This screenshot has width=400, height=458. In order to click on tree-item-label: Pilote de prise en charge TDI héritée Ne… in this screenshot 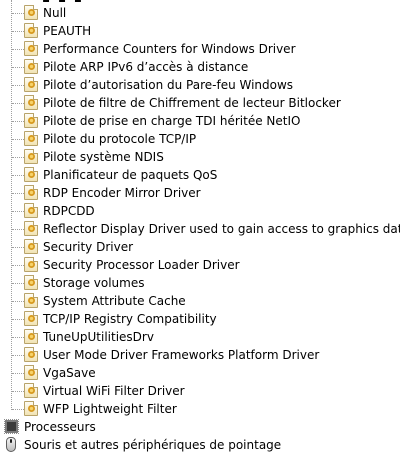, I will do `click(172, 121)`.